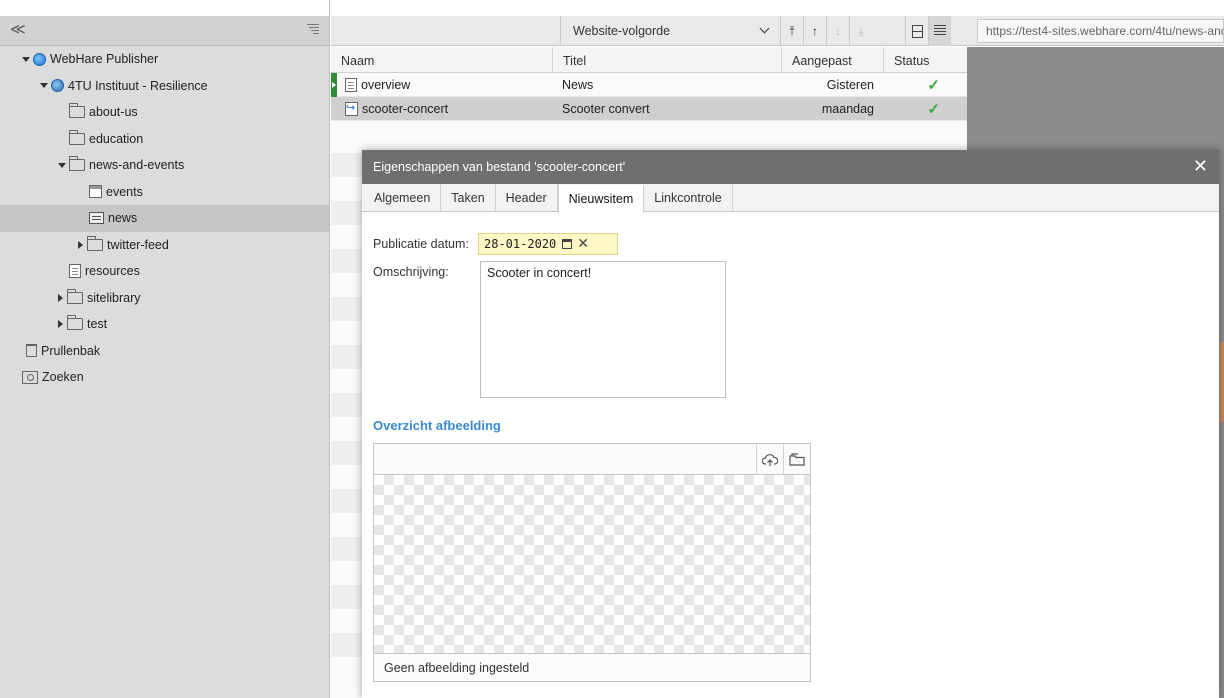 This screenshot has height=698, width=1224. What do you see at coordinates (442, 108) in the screenshot?
I see `list-cell-name: scooter-concert` at bounding box center [442, 108].